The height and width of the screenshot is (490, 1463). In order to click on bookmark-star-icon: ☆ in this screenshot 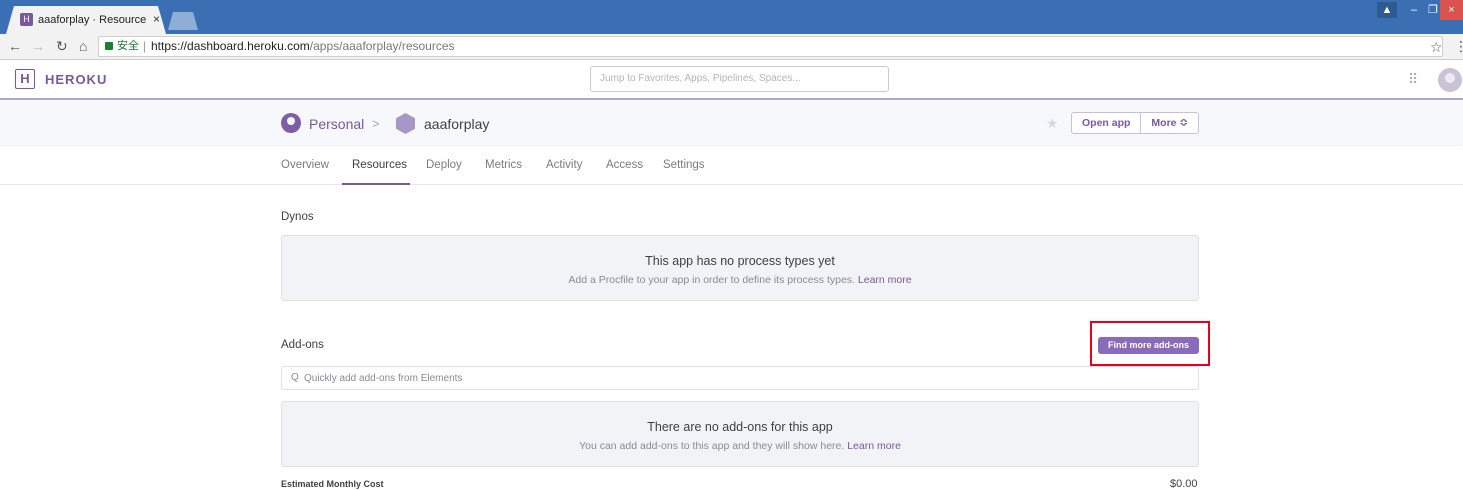, I will do `click(1436, 47)`.